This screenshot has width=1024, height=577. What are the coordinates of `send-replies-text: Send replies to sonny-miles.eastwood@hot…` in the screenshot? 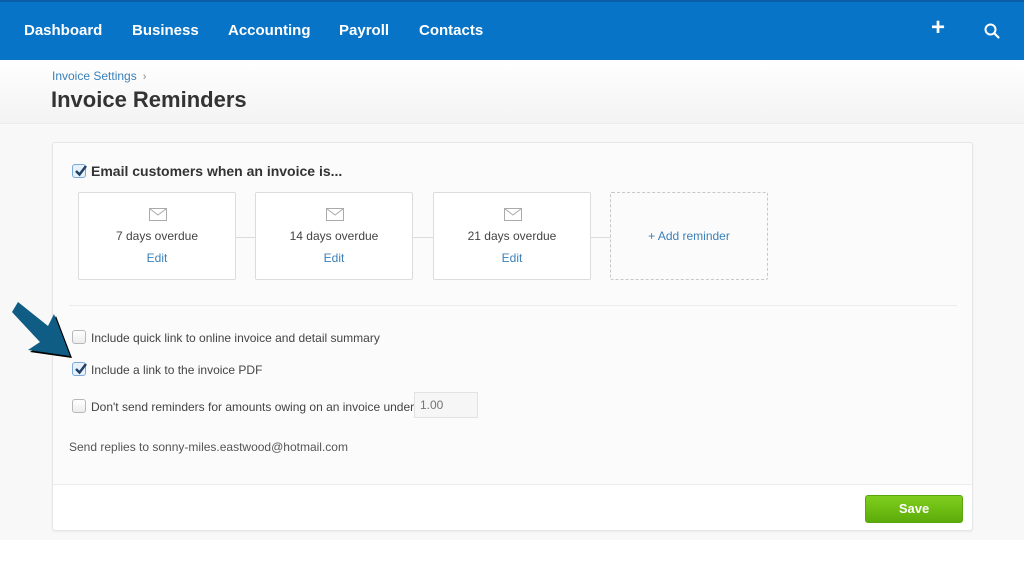 It's located at (208, 447).